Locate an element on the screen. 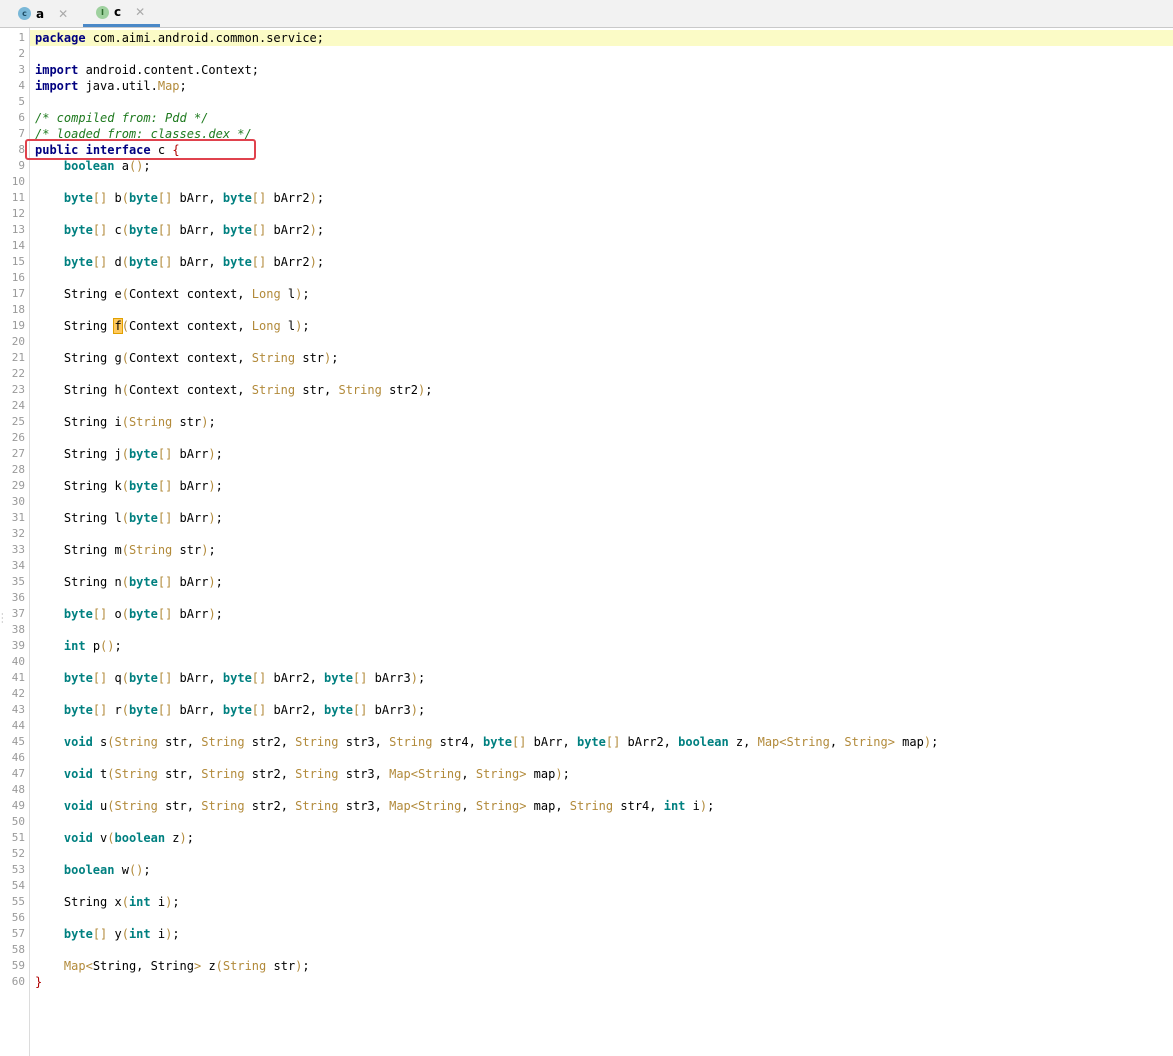 The image size is (1173, 1056). line-number: 51 is located at coordinates (18, 837).